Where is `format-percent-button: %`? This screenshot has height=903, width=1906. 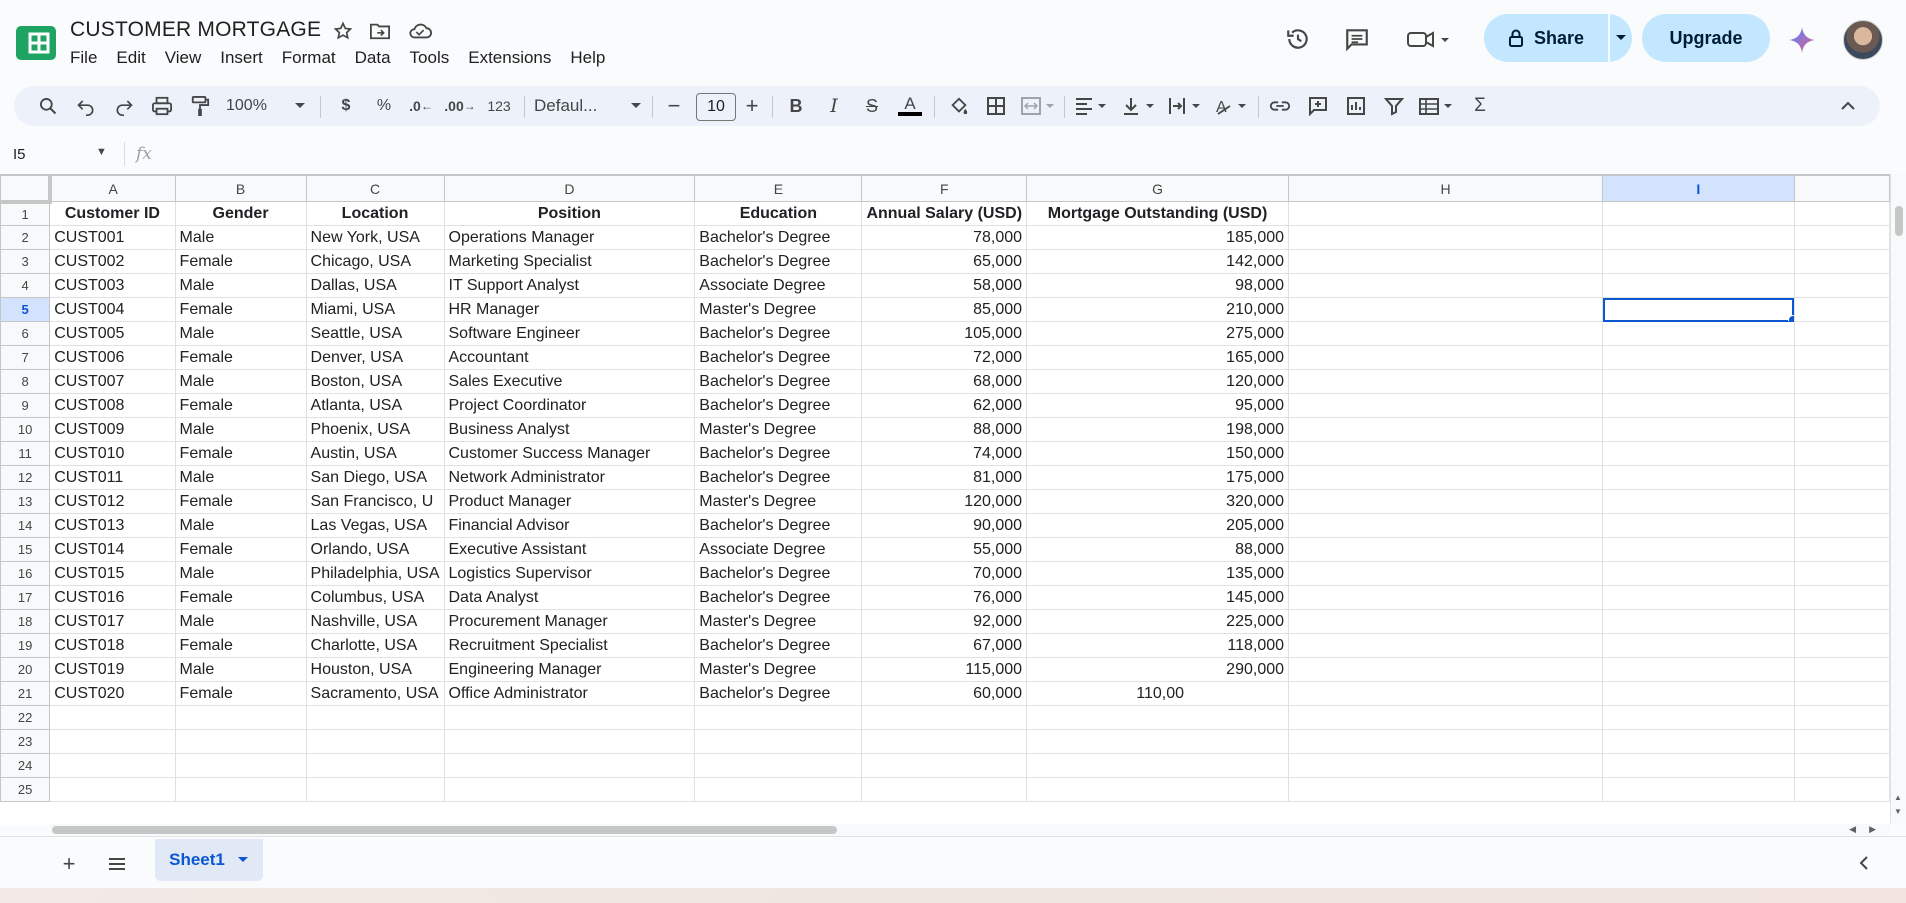 format-percent-button: % is located at coordinates (384, 106).